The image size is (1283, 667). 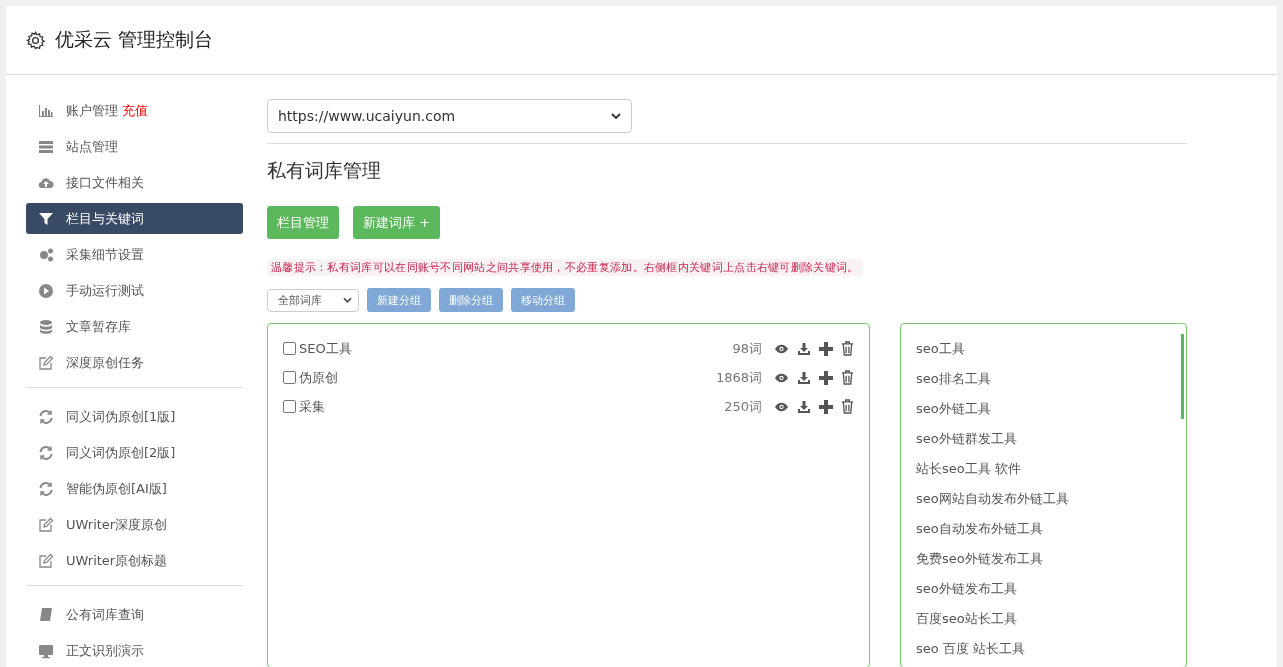 I want to click on sidebar-item: 智能伪原创[AI版], so click(x=134, y=488).